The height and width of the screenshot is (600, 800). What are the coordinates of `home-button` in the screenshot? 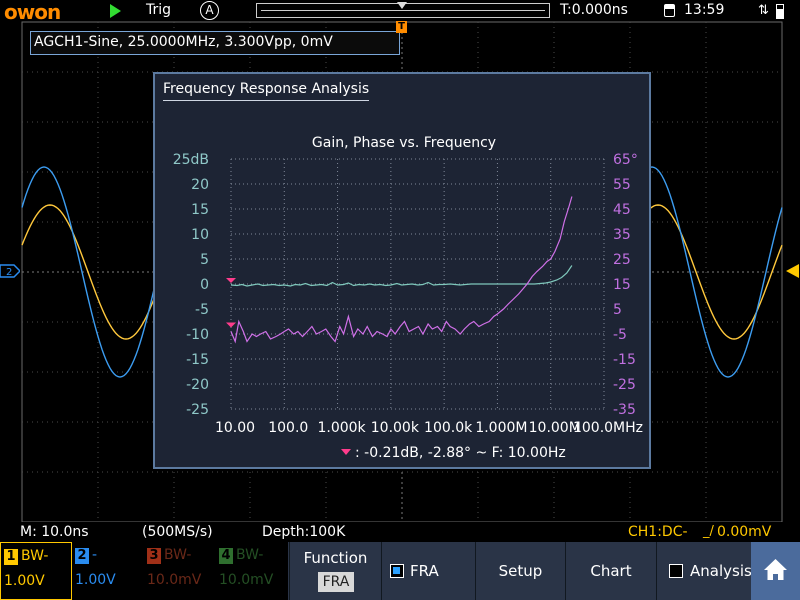 It's located at (775, 571).